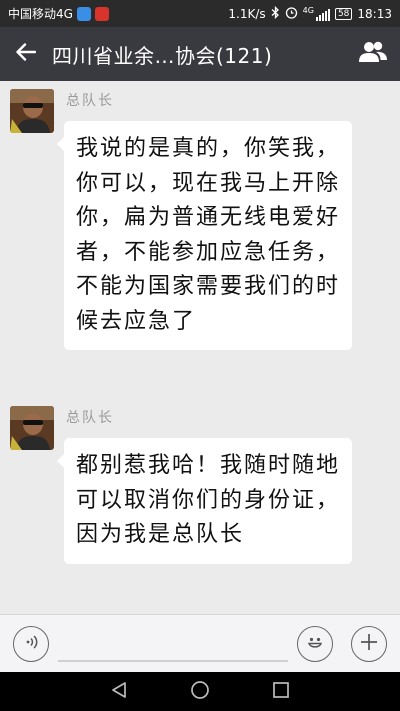 The width and height of the screenshot is (400, 711). I want to click on nav-home-button, so click(200, 691).